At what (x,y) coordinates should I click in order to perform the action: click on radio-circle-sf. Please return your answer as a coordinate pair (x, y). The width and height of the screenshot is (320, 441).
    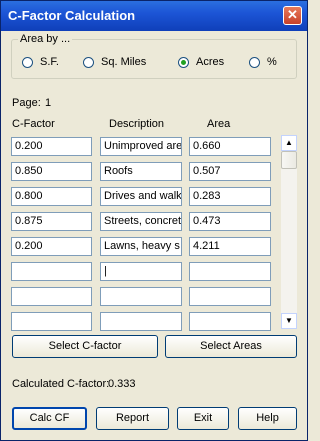
    Looking at the image, I should click on (27, 62).